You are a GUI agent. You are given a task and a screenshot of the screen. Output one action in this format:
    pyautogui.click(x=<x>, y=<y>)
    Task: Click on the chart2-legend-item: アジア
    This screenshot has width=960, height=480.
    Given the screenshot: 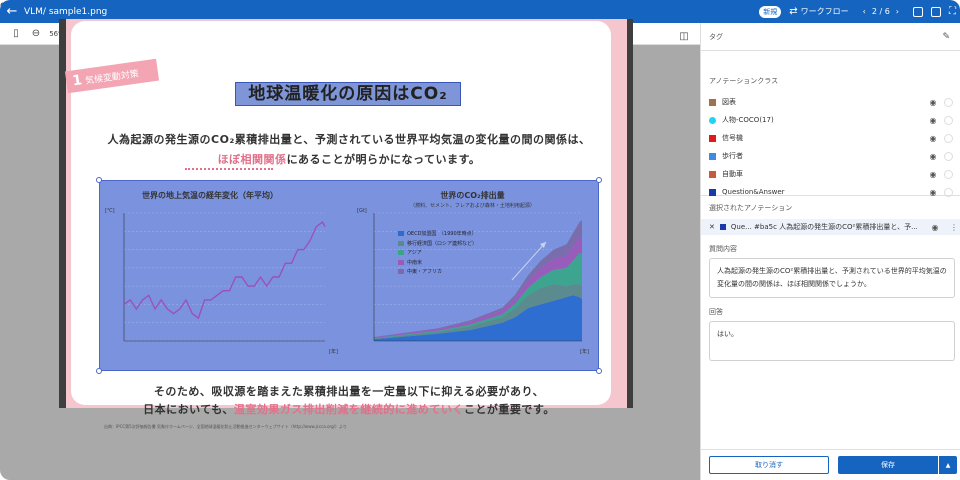 What is the action you would take?
    pyautogui.click(x=410, y=252)
    